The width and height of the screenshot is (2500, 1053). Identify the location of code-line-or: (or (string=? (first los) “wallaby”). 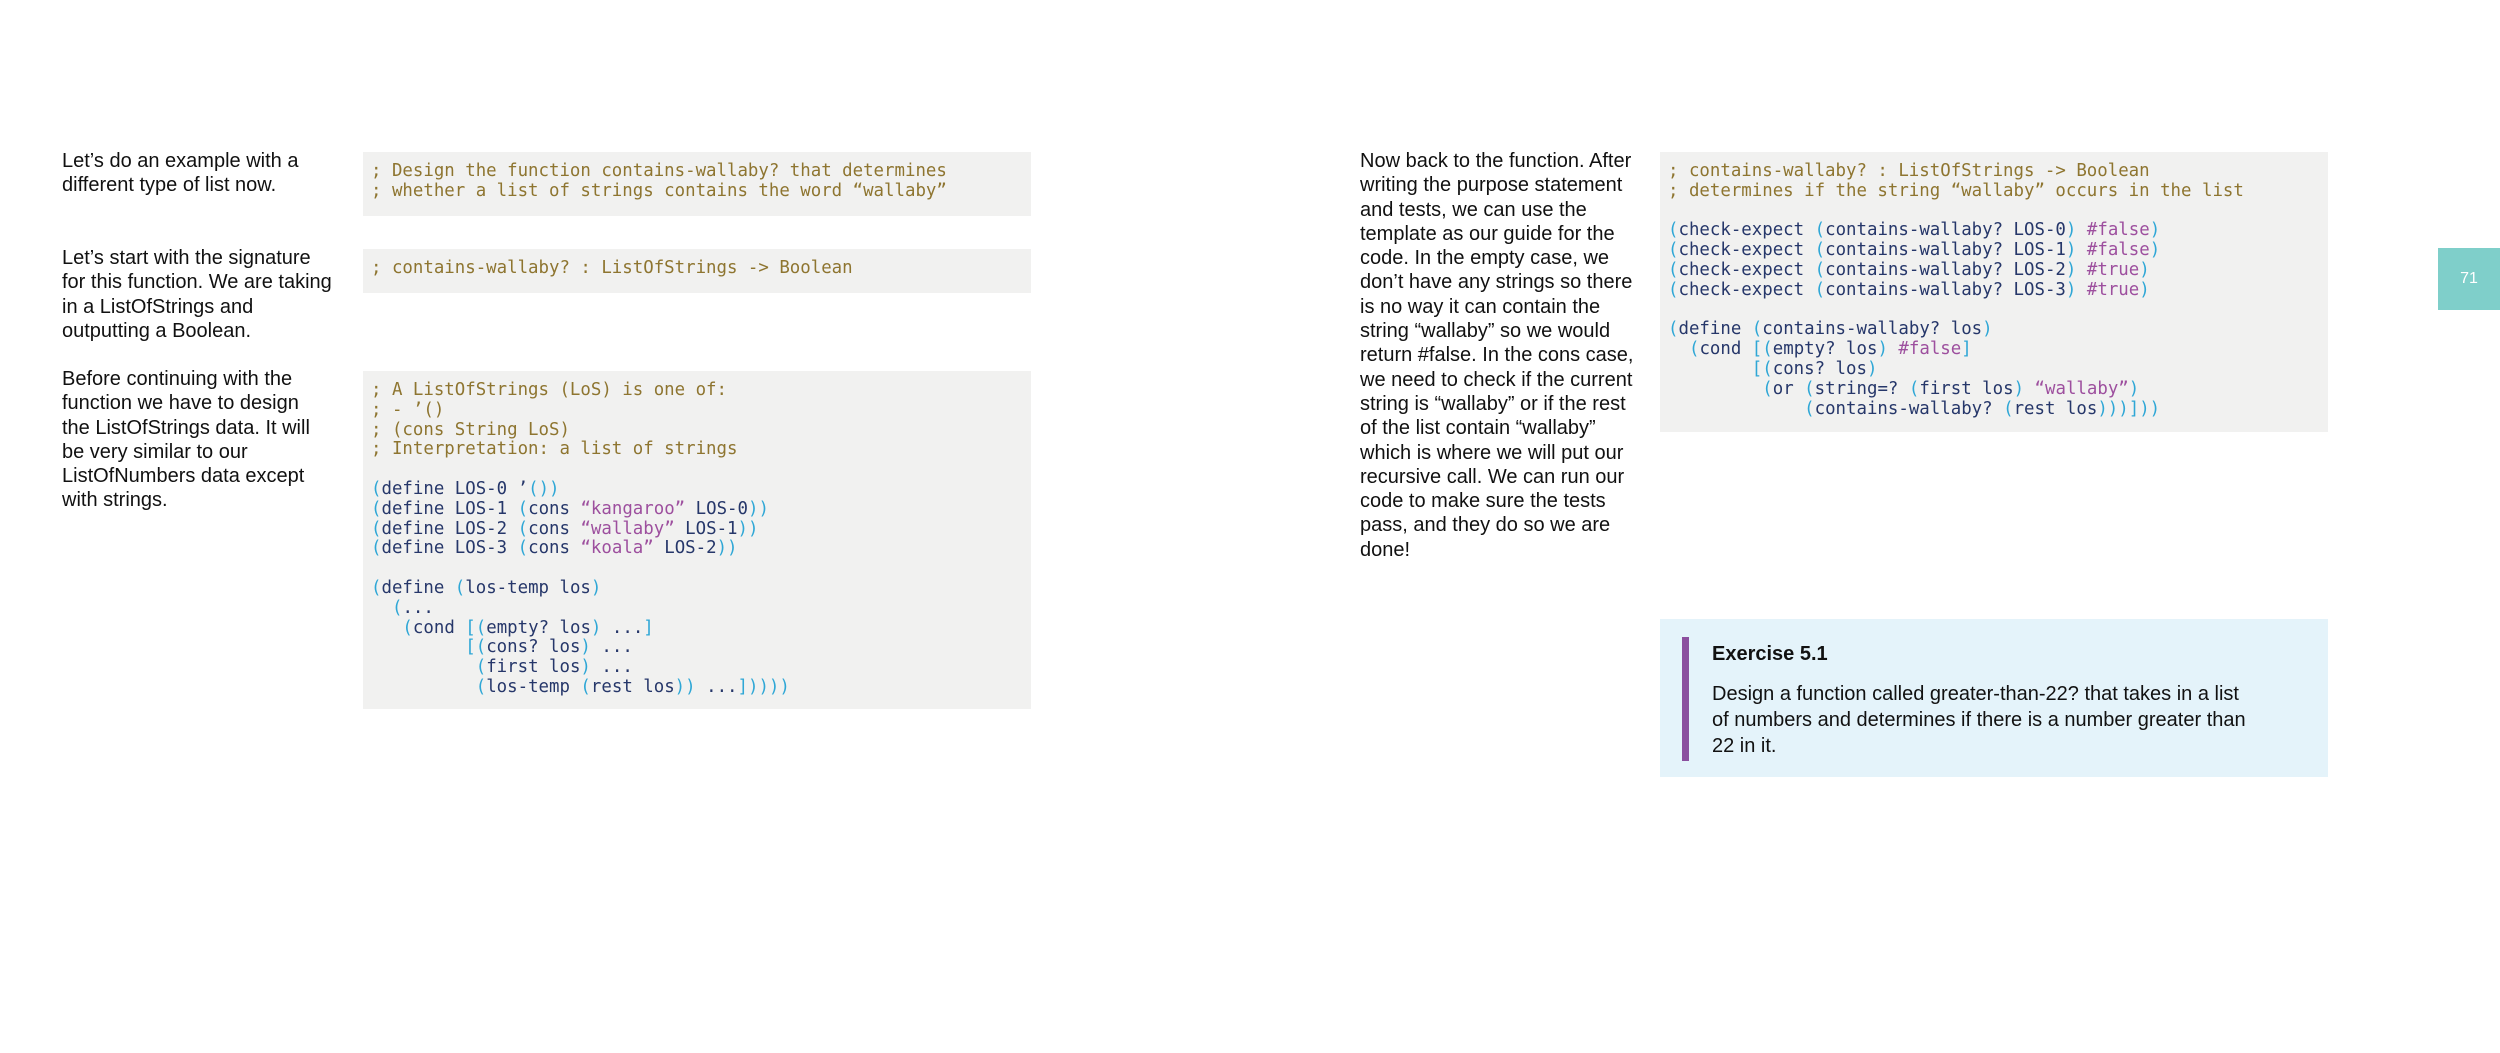
(1951, 388).